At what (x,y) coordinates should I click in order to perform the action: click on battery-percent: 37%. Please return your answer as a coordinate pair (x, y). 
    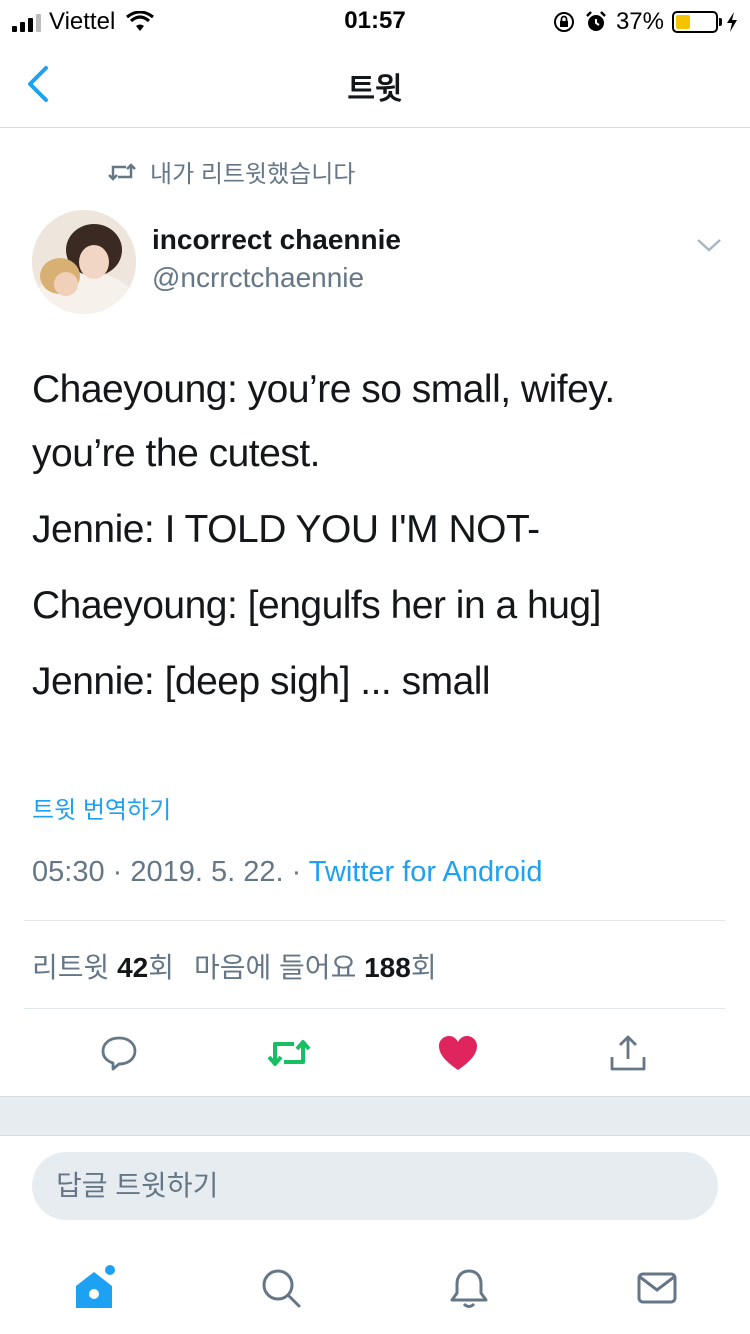
    Looking at the image, I should click on (639, 21).